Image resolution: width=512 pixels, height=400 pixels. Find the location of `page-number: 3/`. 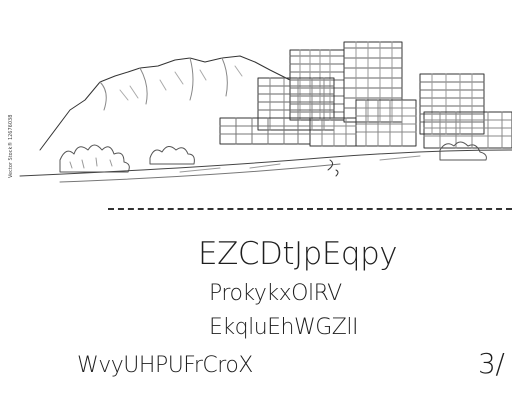

page-number: 3/ is located at coordinates (491, 363).